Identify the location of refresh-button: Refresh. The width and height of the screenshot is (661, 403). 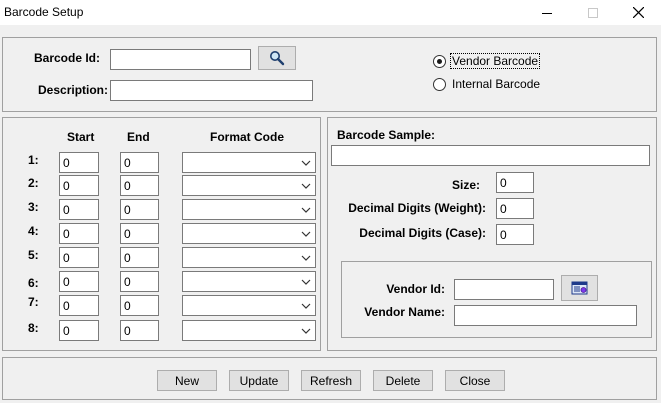
(331, 380).